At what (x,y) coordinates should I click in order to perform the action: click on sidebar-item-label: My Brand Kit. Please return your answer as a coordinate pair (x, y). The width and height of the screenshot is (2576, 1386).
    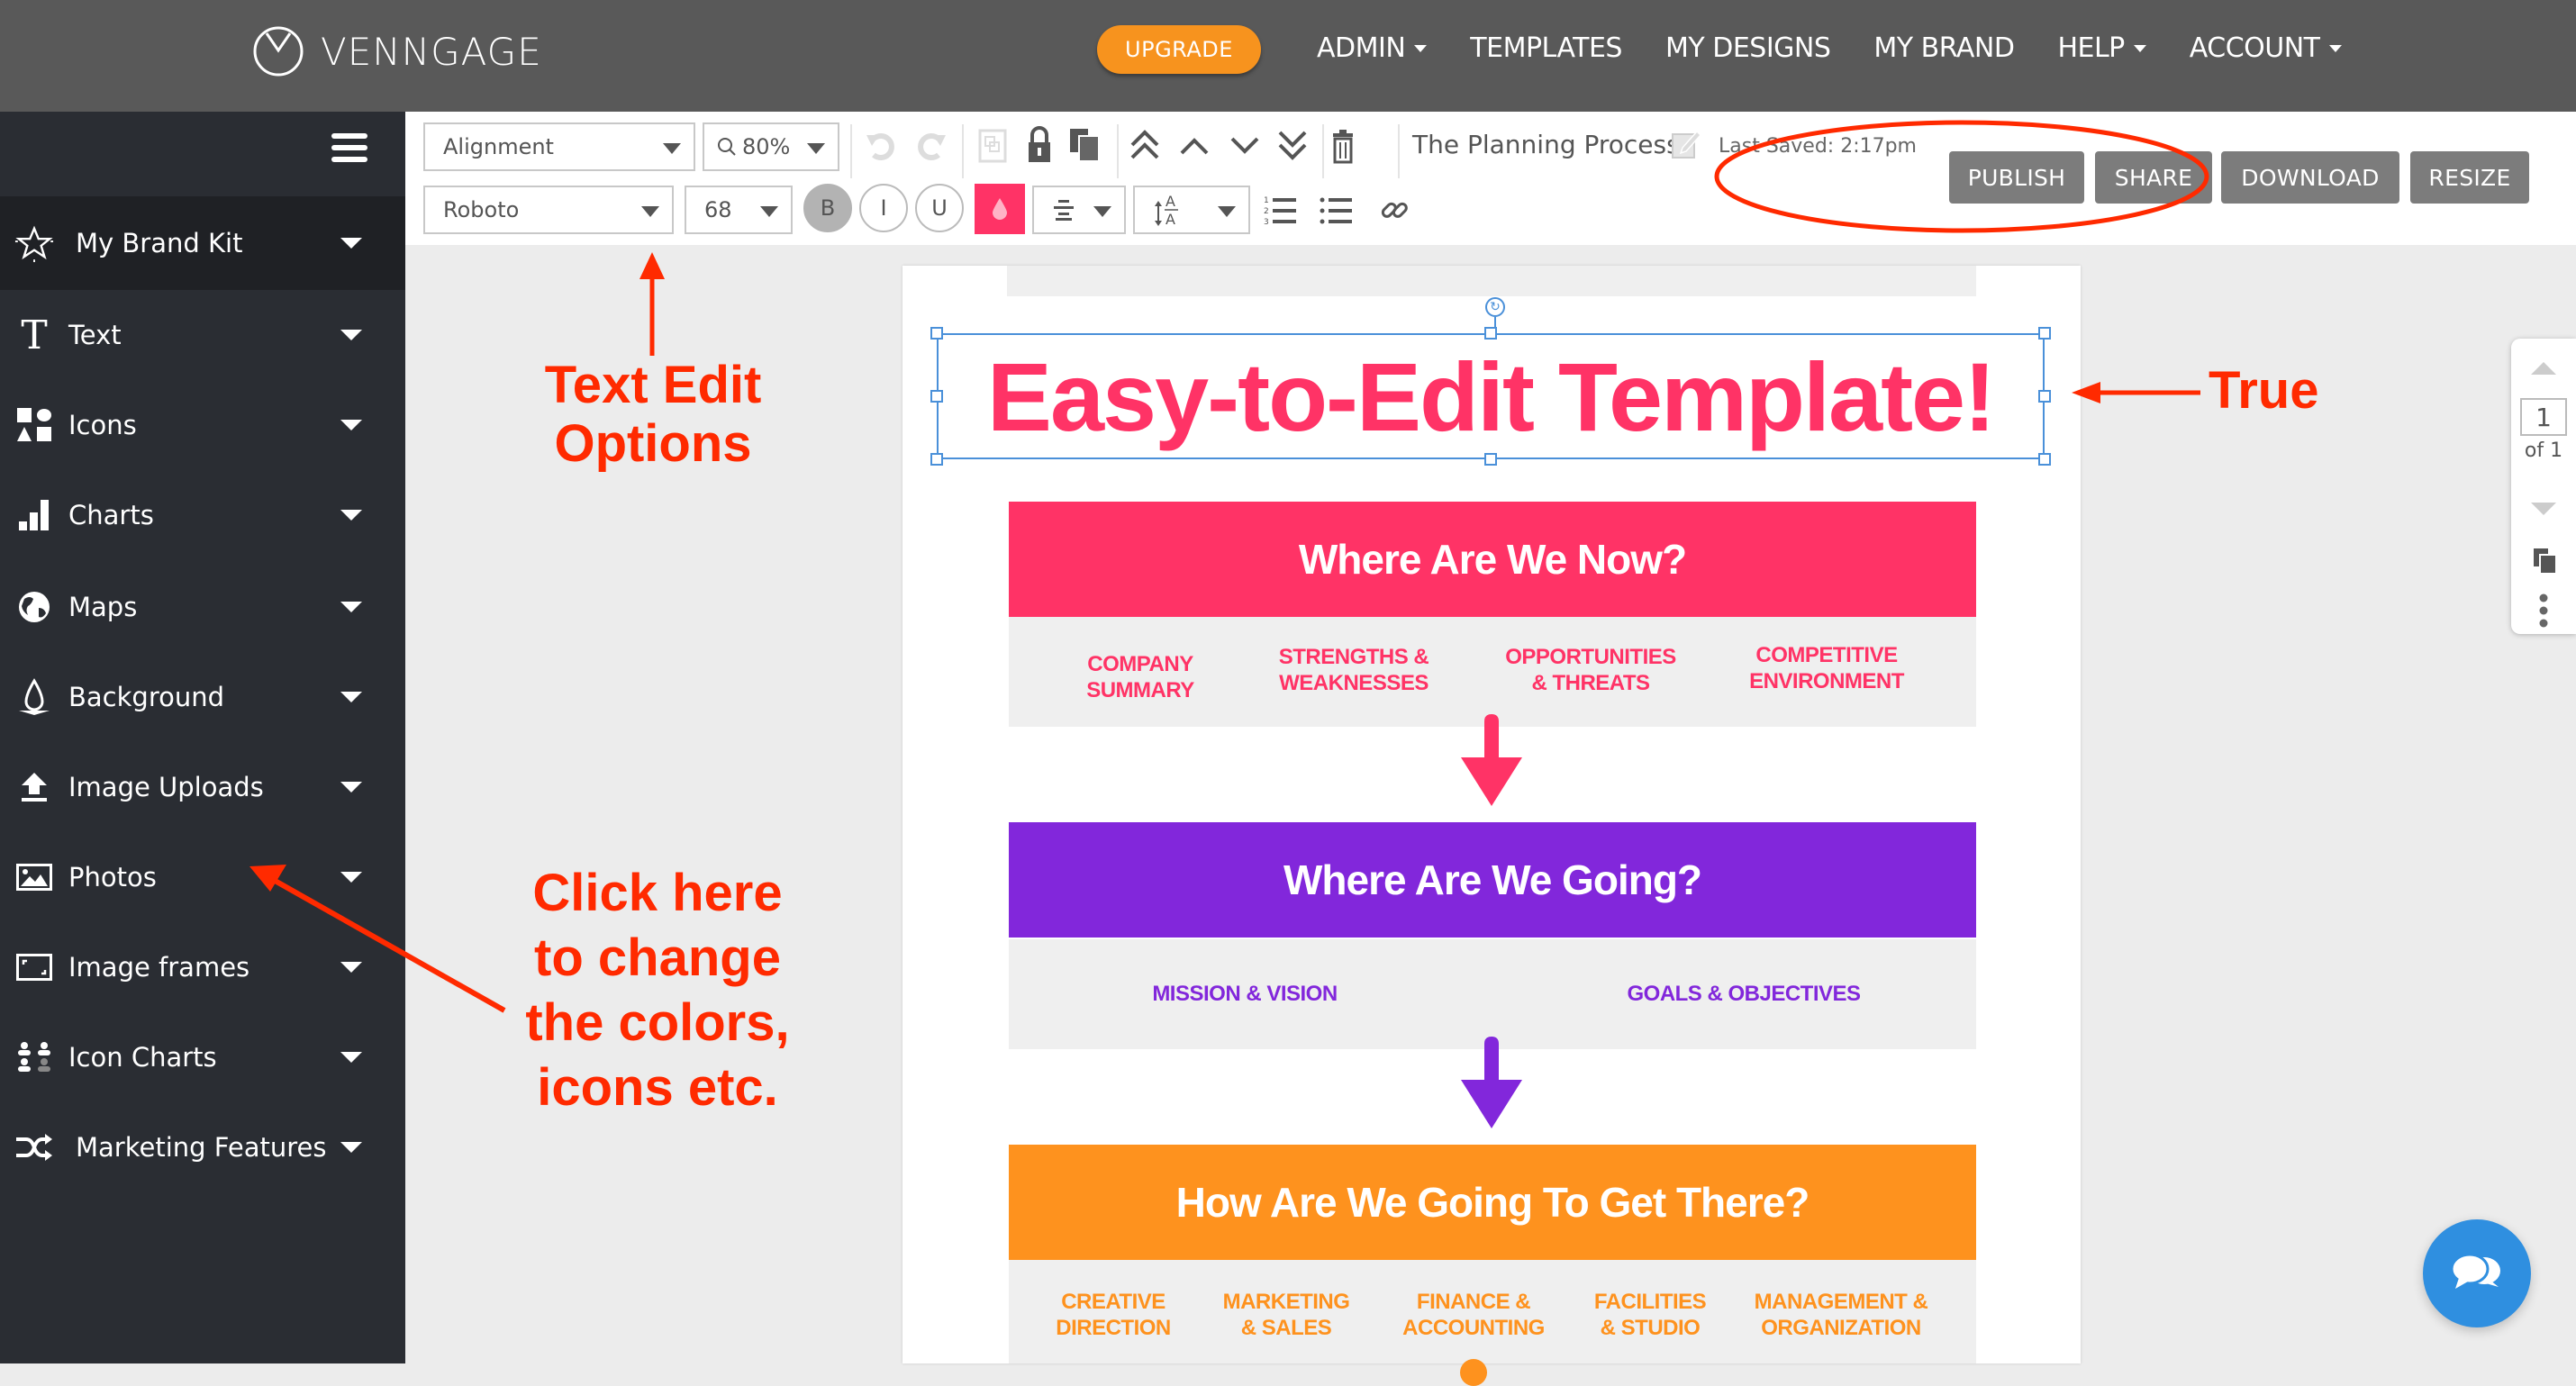
    Looking at the image, I should click on (159, 243).